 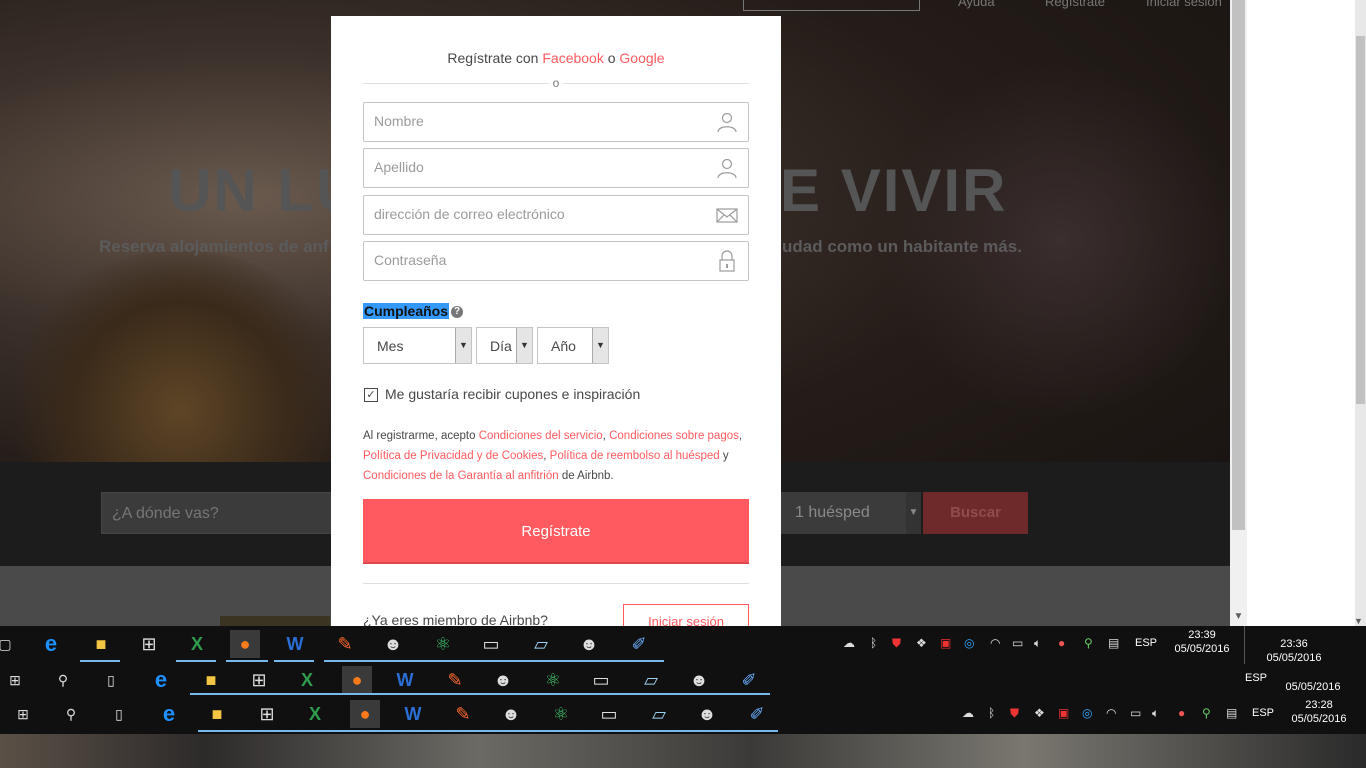 I want to click on guests-select: 1 huésped, so click(x=851, y=513).